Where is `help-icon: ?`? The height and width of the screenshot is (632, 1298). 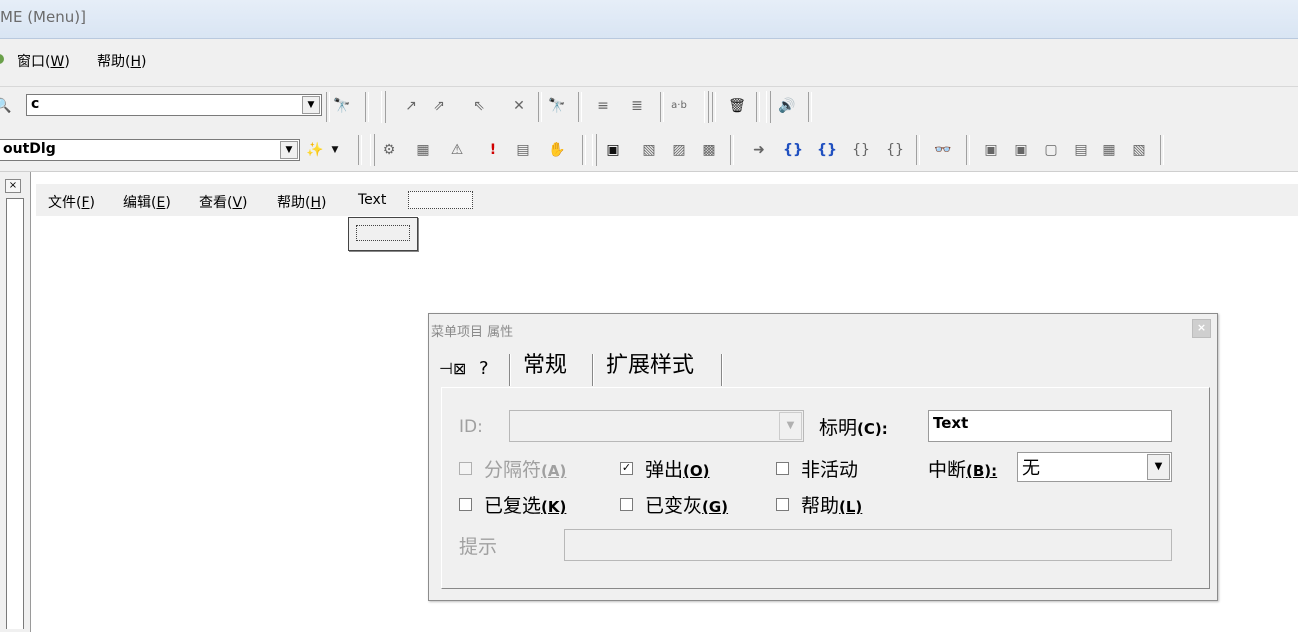 help-icon: ? is located at coordinates (484, 368).